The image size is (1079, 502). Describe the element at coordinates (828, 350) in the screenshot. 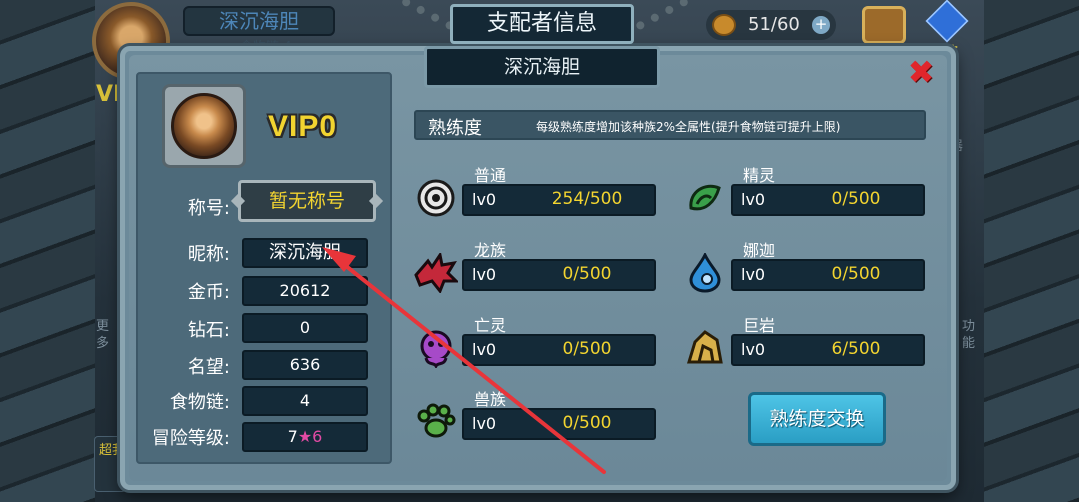

I see `race-progress: lv0 6/500` at that location.